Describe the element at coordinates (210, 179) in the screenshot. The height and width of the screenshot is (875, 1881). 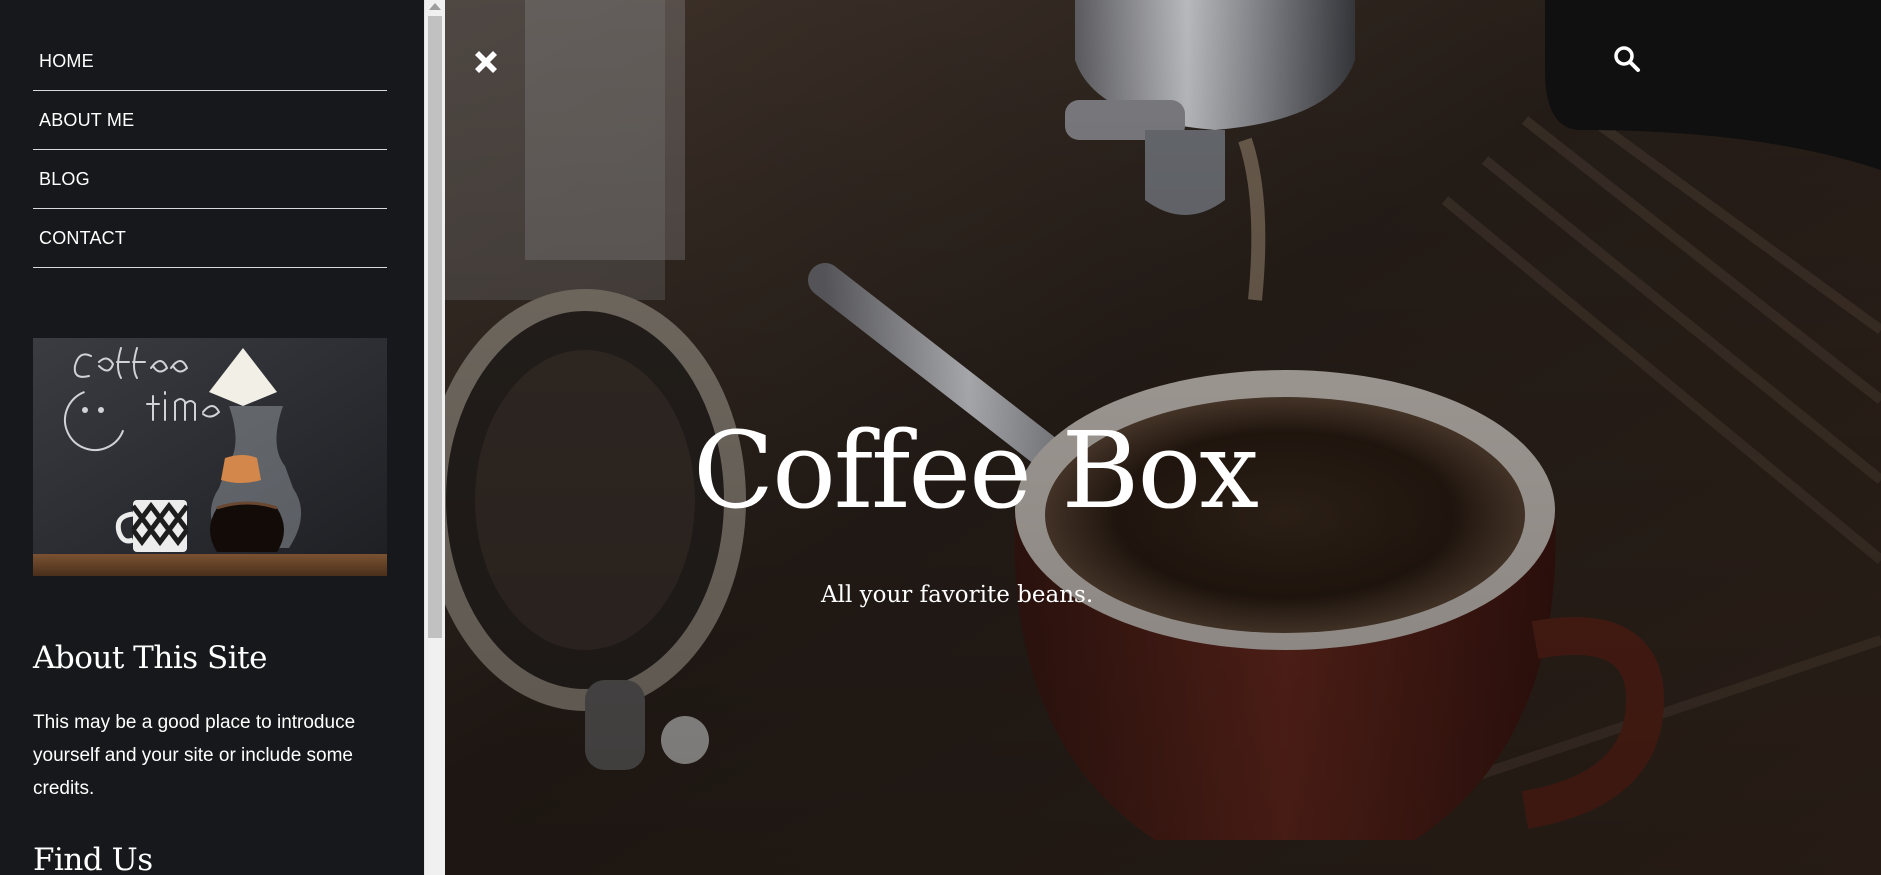
I see `nav-item-blog: BLOG` at that location.